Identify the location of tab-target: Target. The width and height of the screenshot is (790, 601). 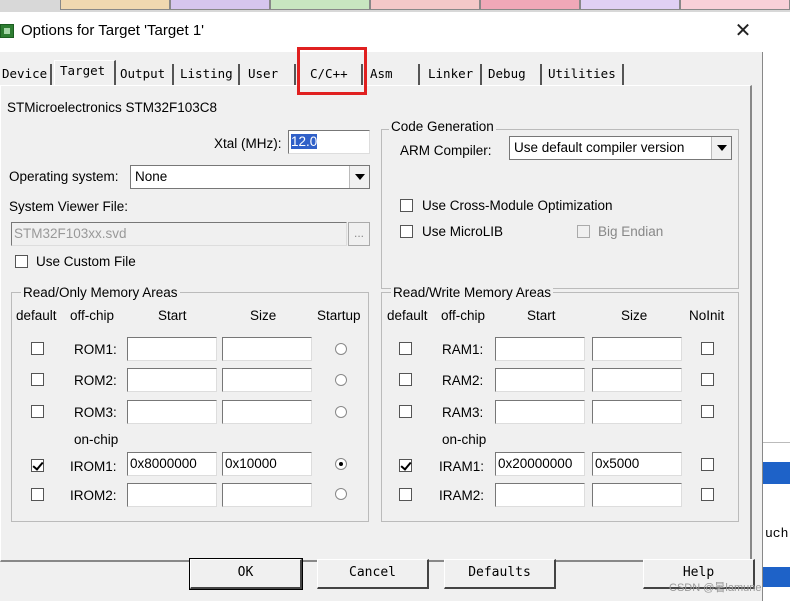
(85, 73).